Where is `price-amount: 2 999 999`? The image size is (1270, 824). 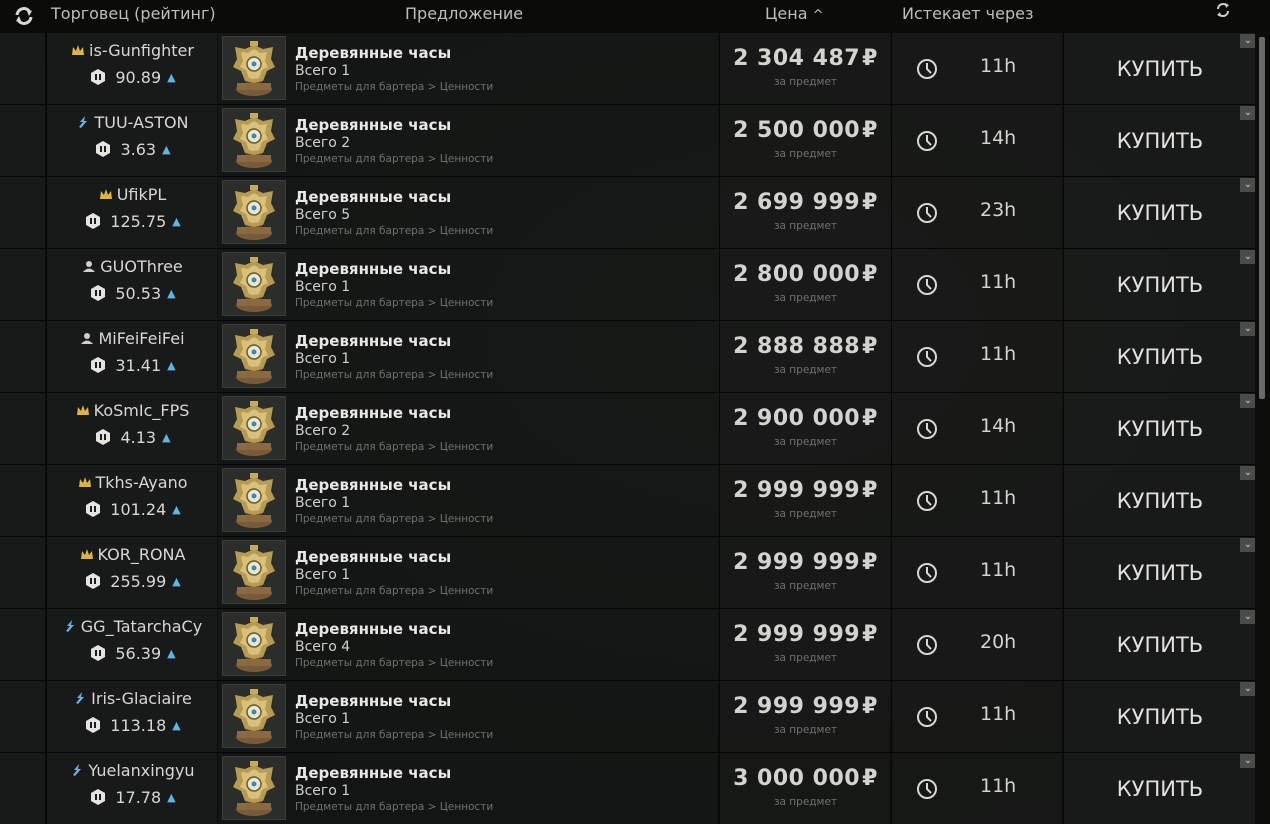
price-amount: 2 999 999 is located at coordinates (797, 634).